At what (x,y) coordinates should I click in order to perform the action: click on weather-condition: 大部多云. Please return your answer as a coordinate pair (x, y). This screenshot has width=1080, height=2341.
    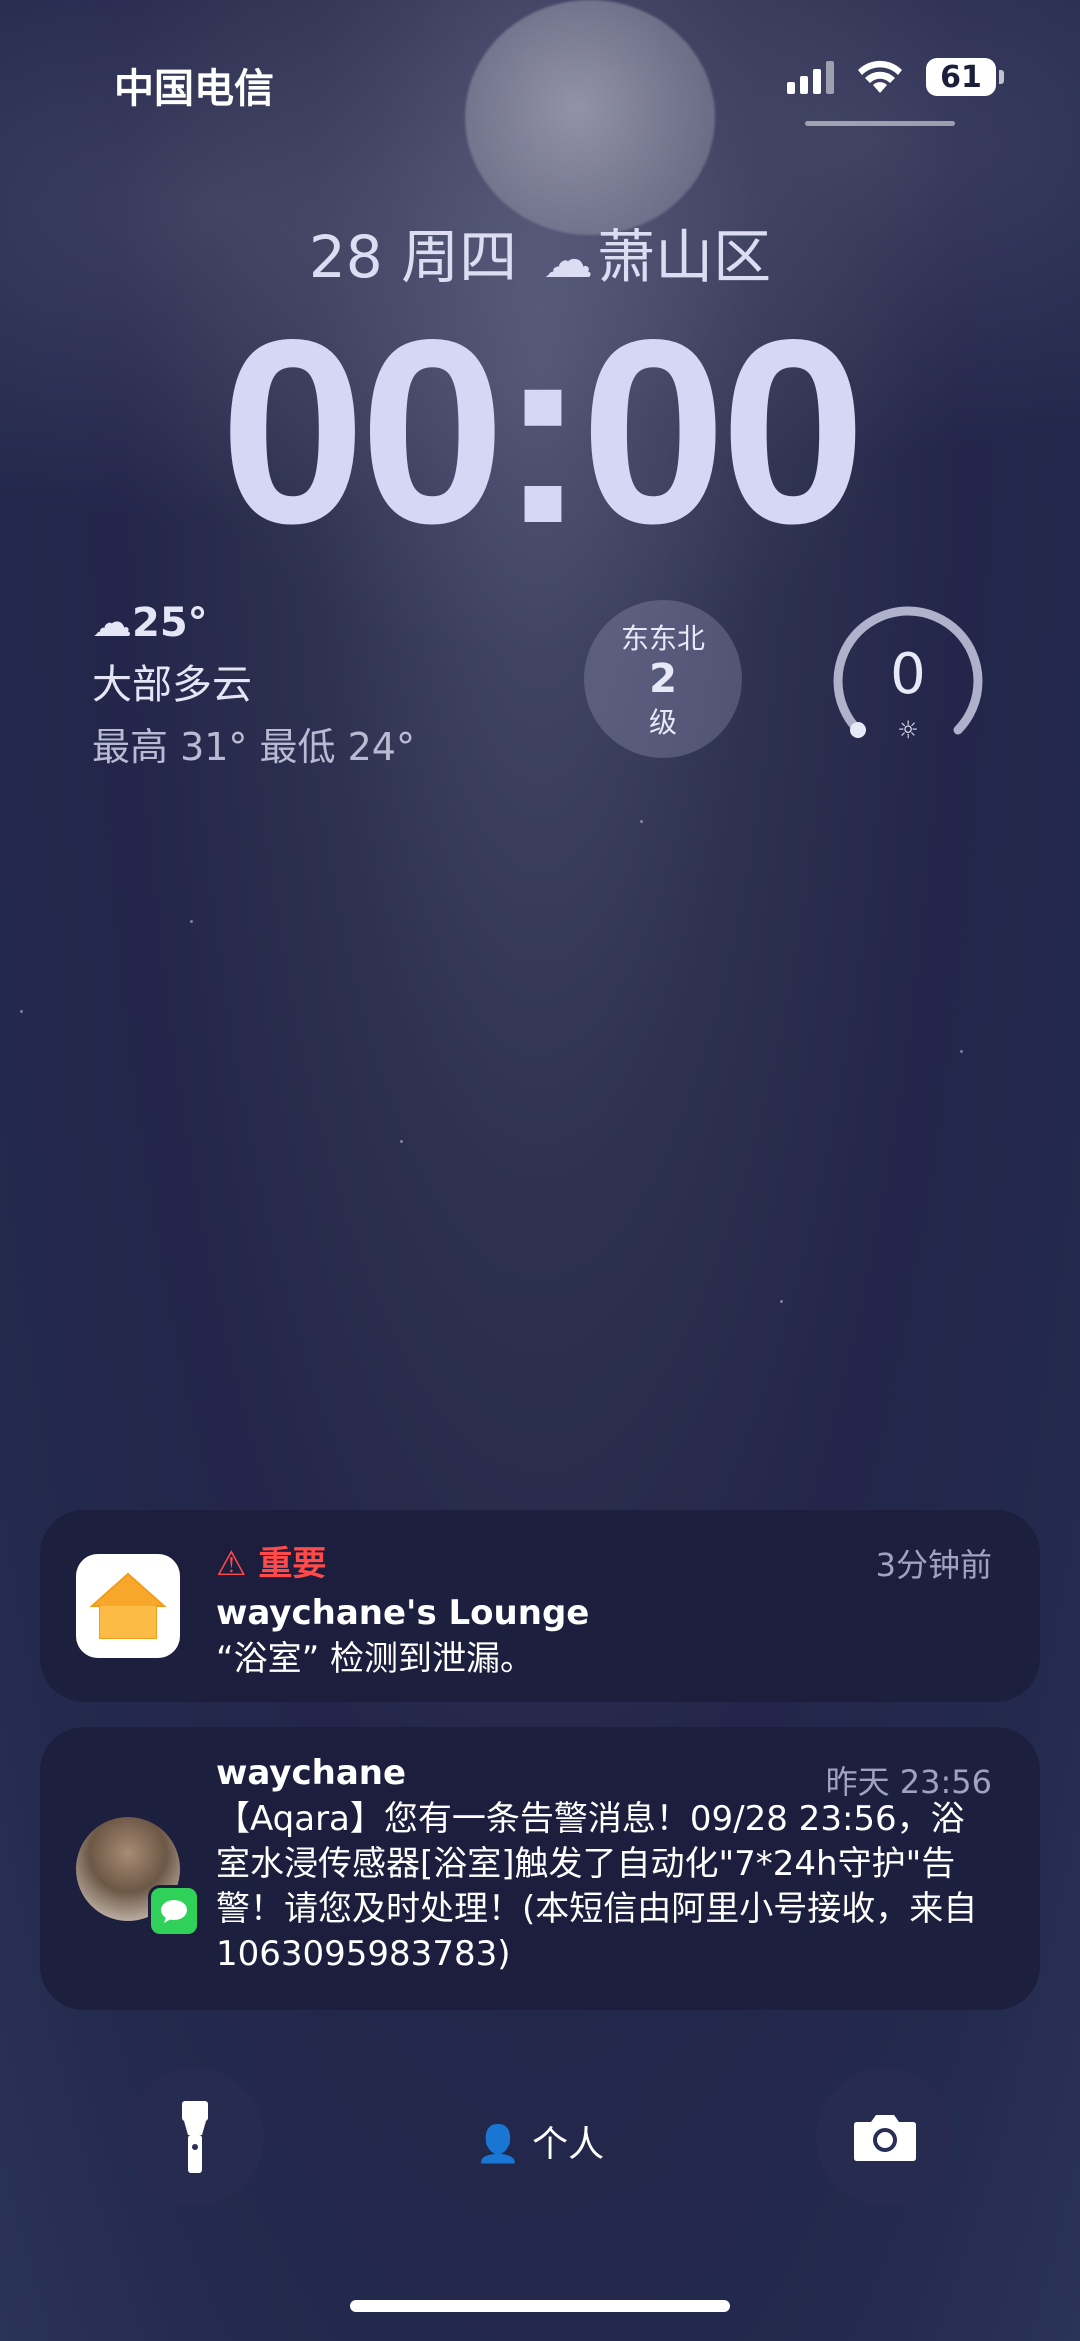
    Looking at the image, I should click on (172, 685).